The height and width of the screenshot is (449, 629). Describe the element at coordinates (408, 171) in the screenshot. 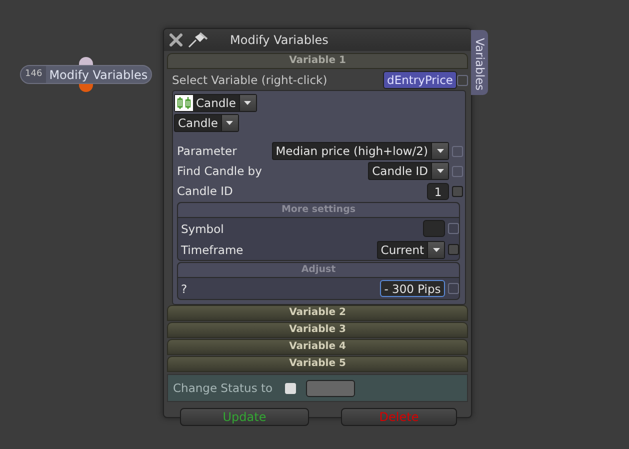

I see `dropdown: Candle ID` at that location.